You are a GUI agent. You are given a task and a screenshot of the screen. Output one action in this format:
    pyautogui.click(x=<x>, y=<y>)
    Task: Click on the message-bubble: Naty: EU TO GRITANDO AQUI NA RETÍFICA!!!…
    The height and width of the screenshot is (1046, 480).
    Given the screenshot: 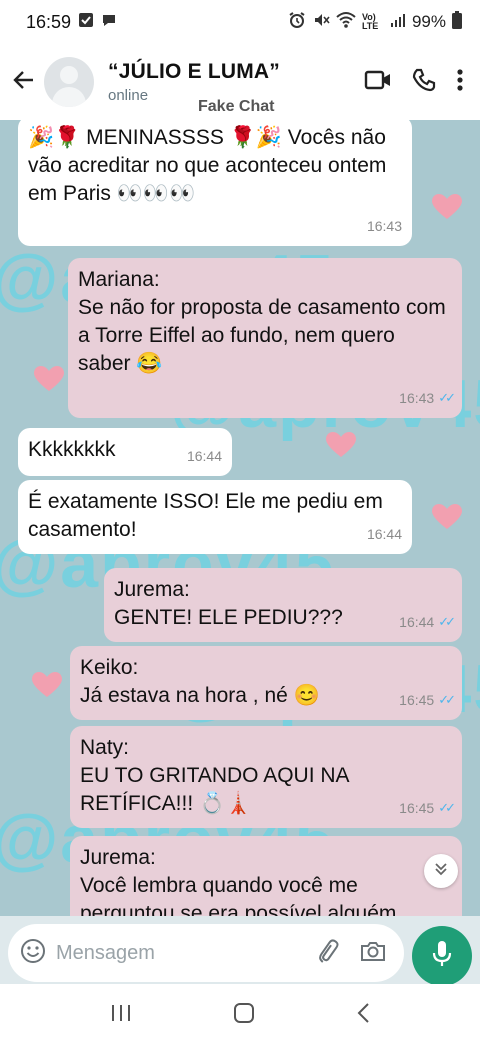 What is the action you would take?
    pyautogui.click(x=266, y=777)
    